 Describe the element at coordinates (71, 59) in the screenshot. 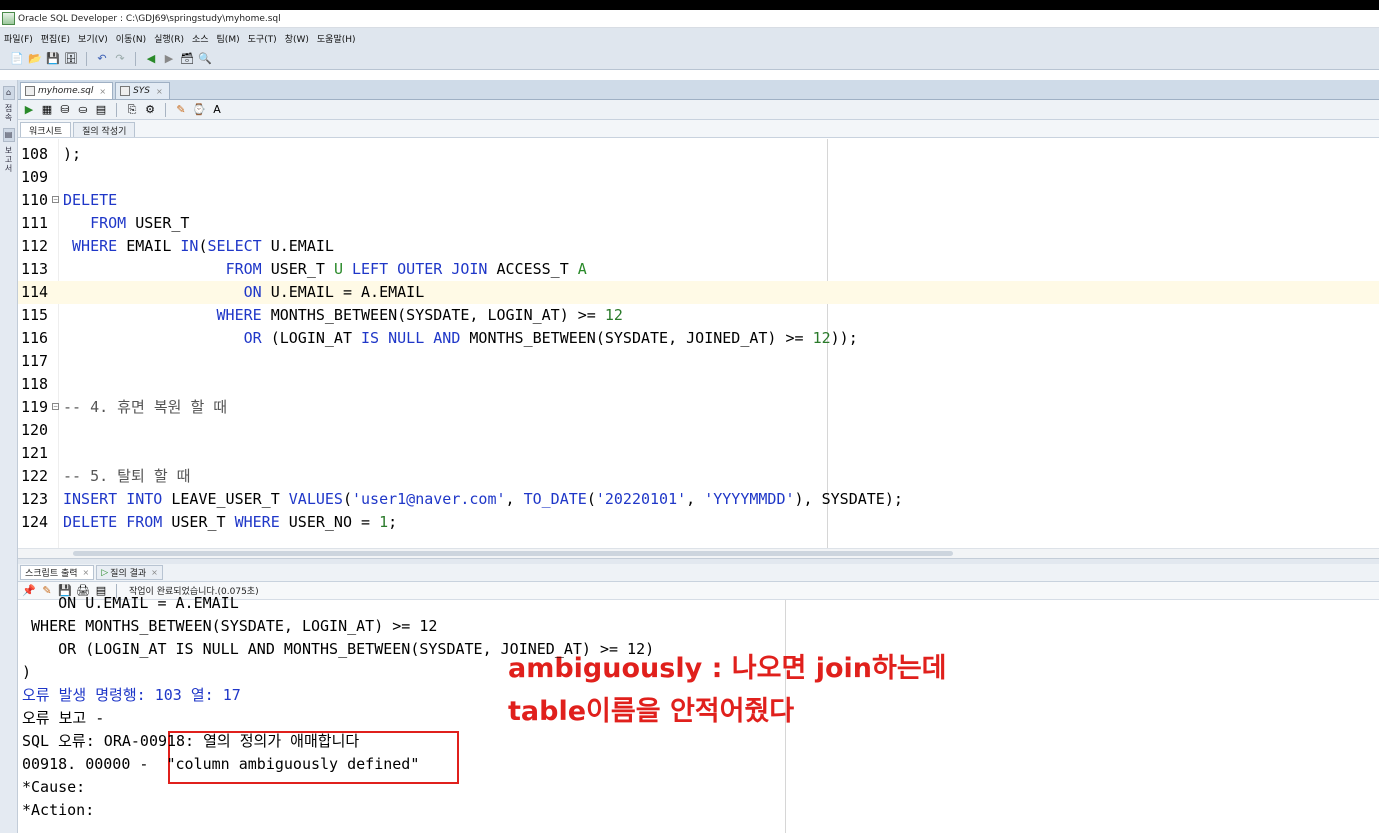

I see `save-all-icon: 🗄` at that location.